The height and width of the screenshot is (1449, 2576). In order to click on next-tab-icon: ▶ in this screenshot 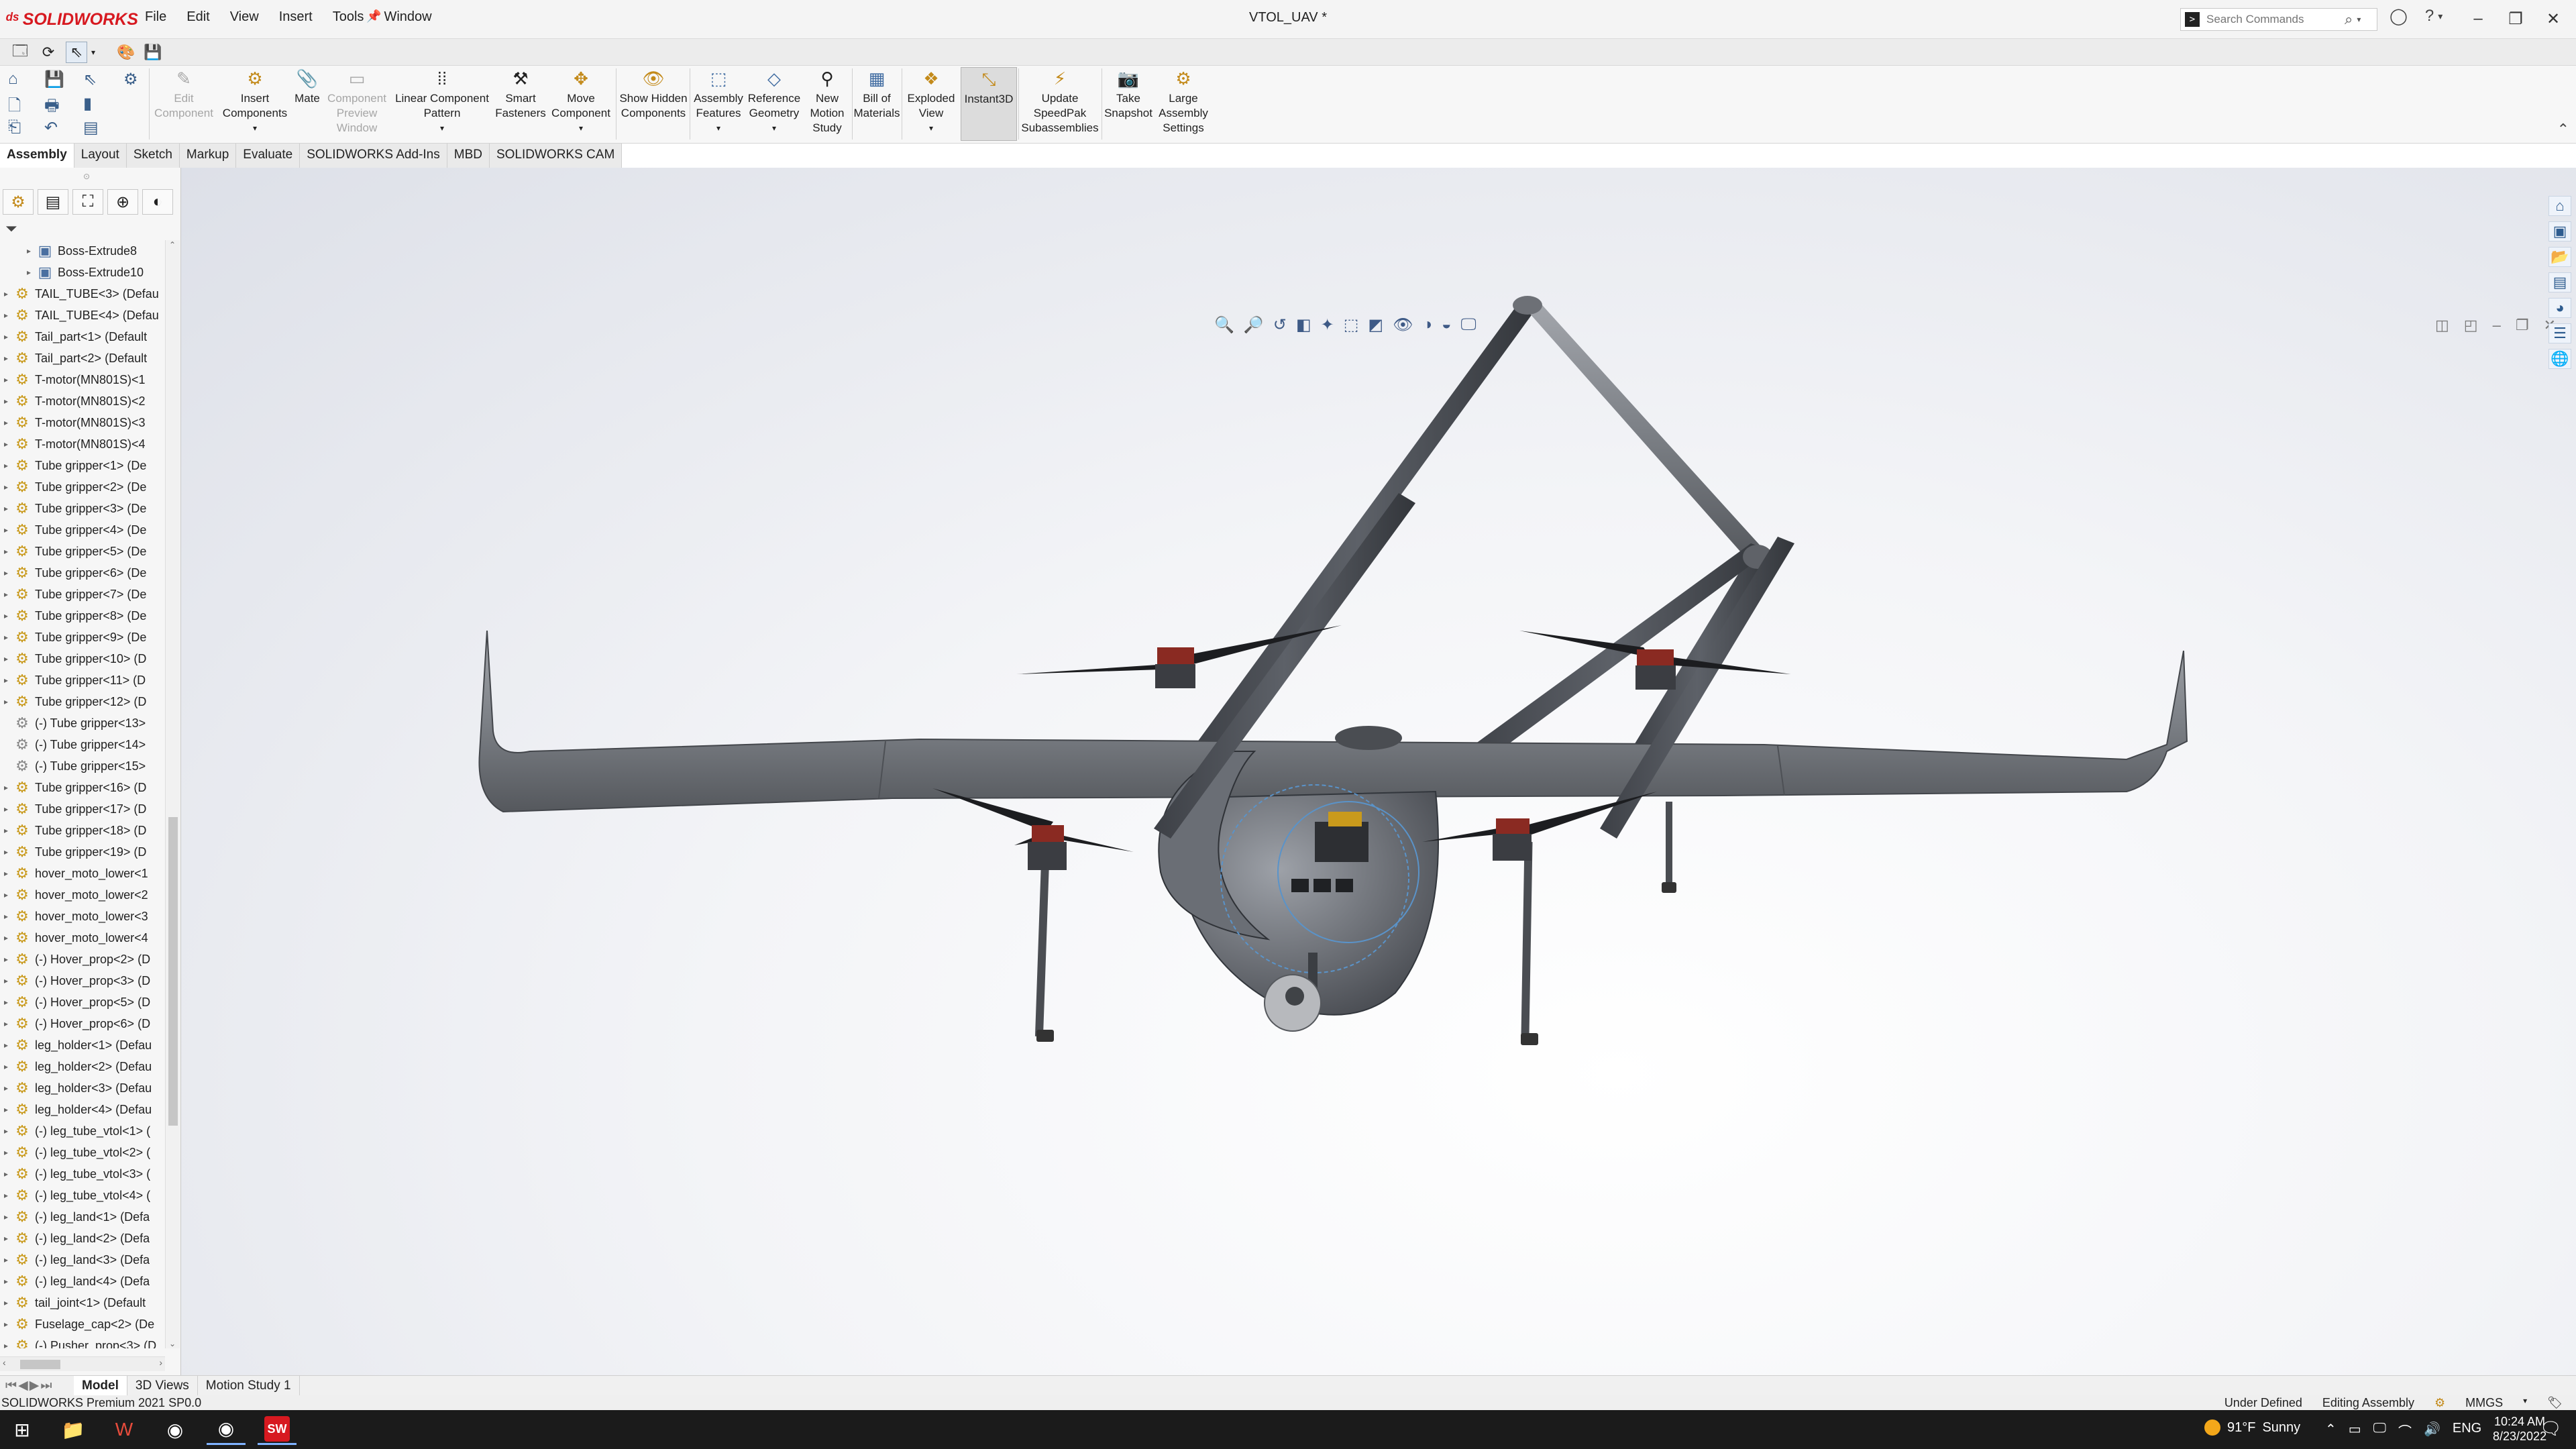, I will do `click(35, 1385)`.